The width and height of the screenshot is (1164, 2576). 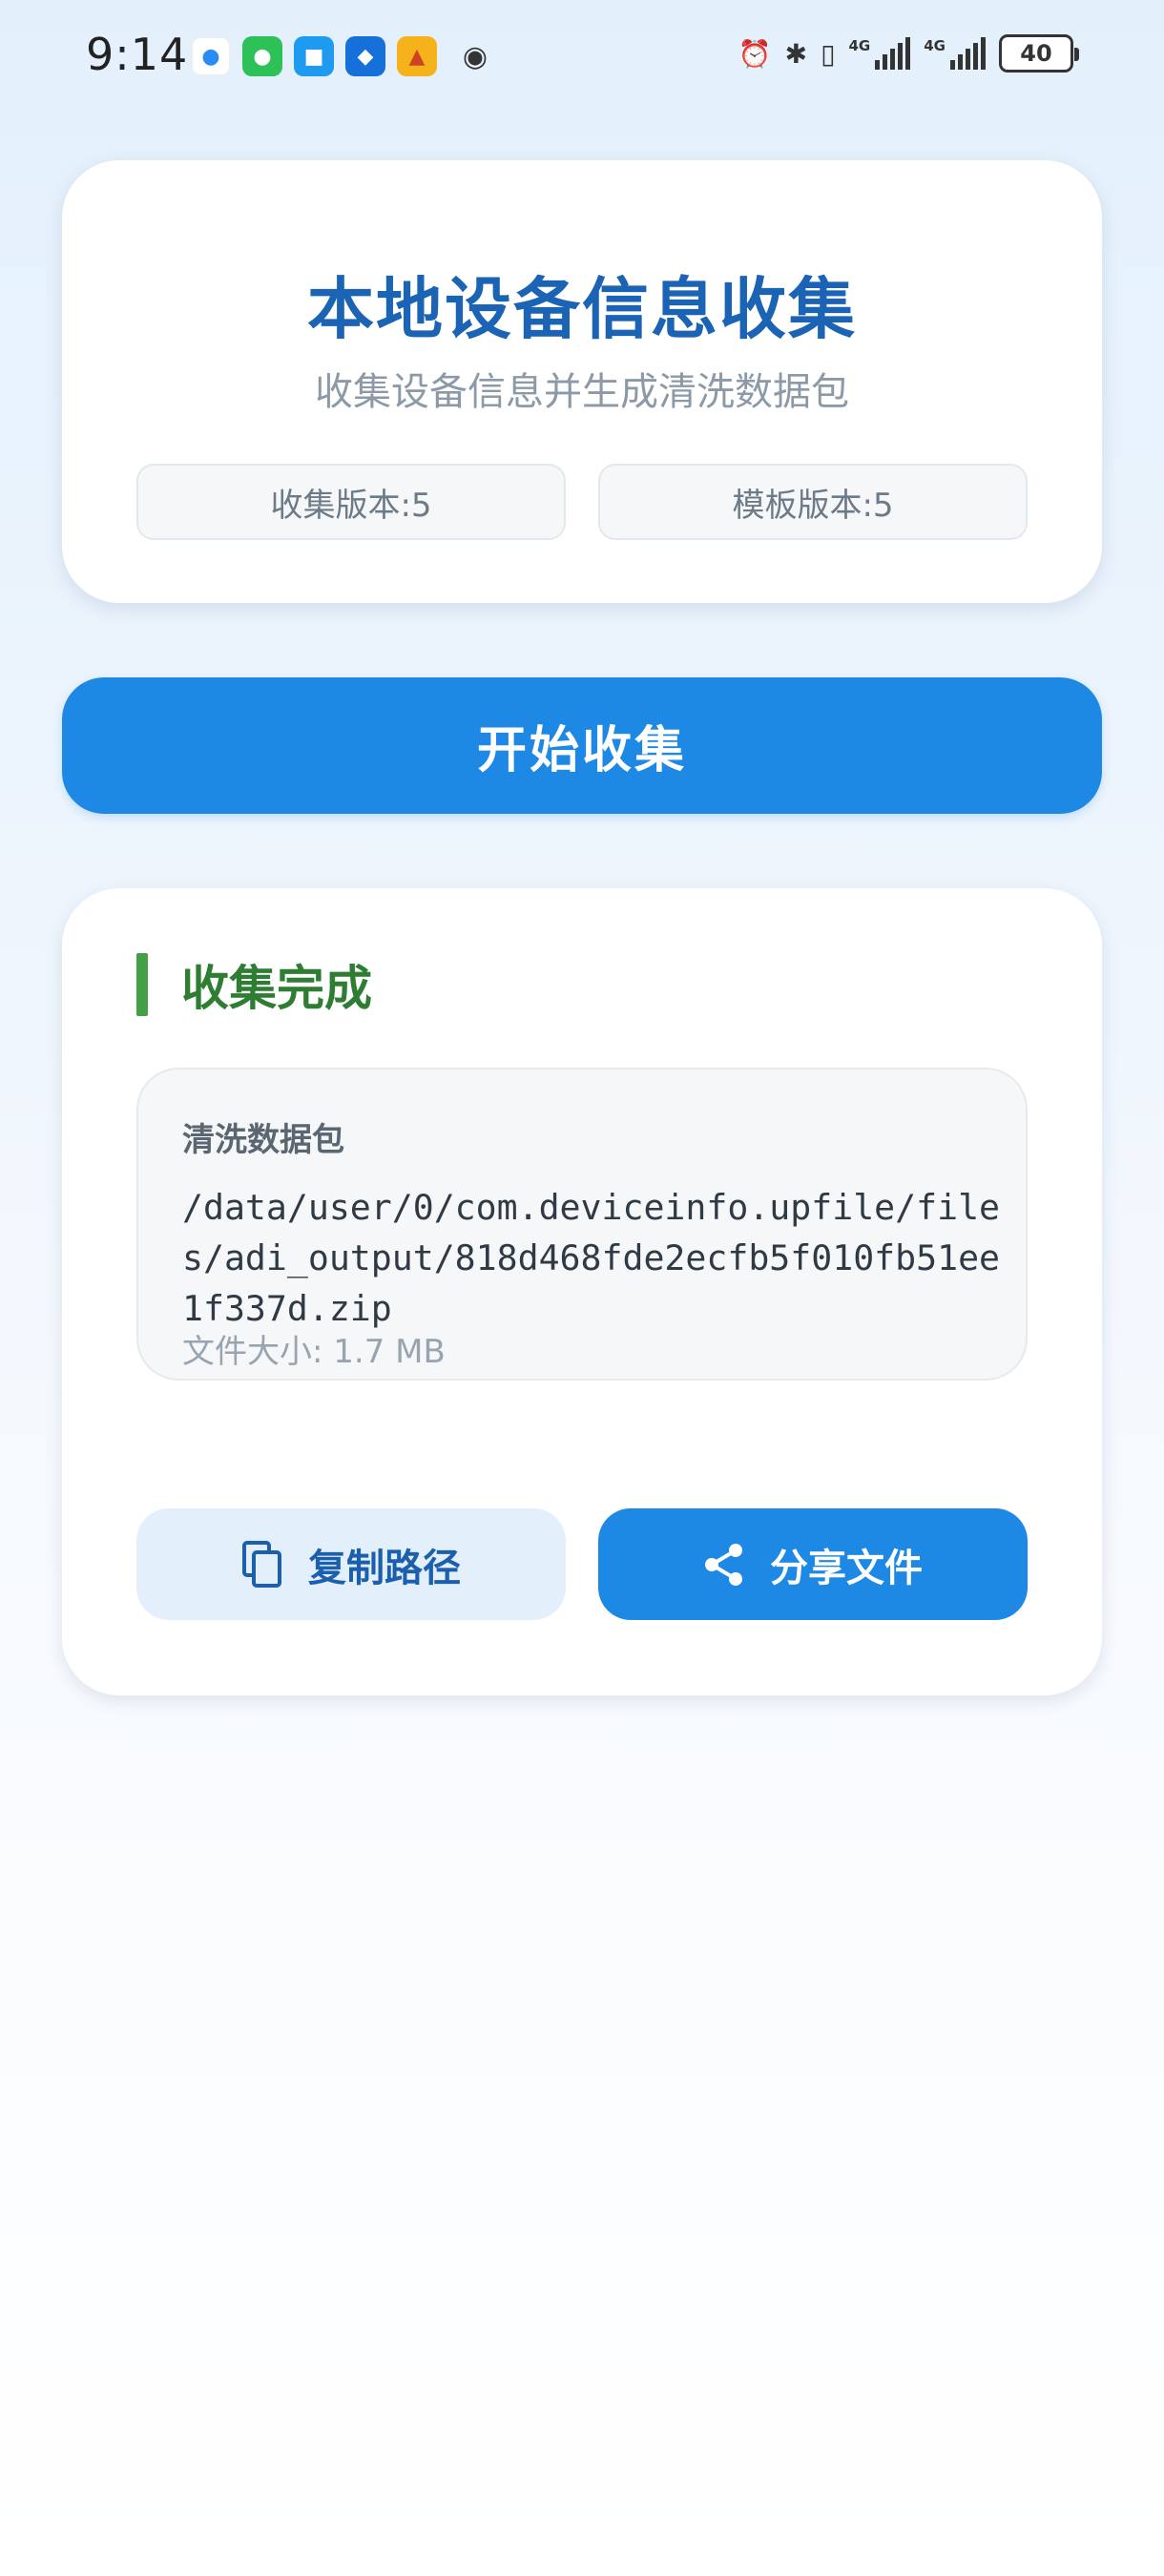 I want to click on eye-icon: ◉, so click(x=475, y=56).